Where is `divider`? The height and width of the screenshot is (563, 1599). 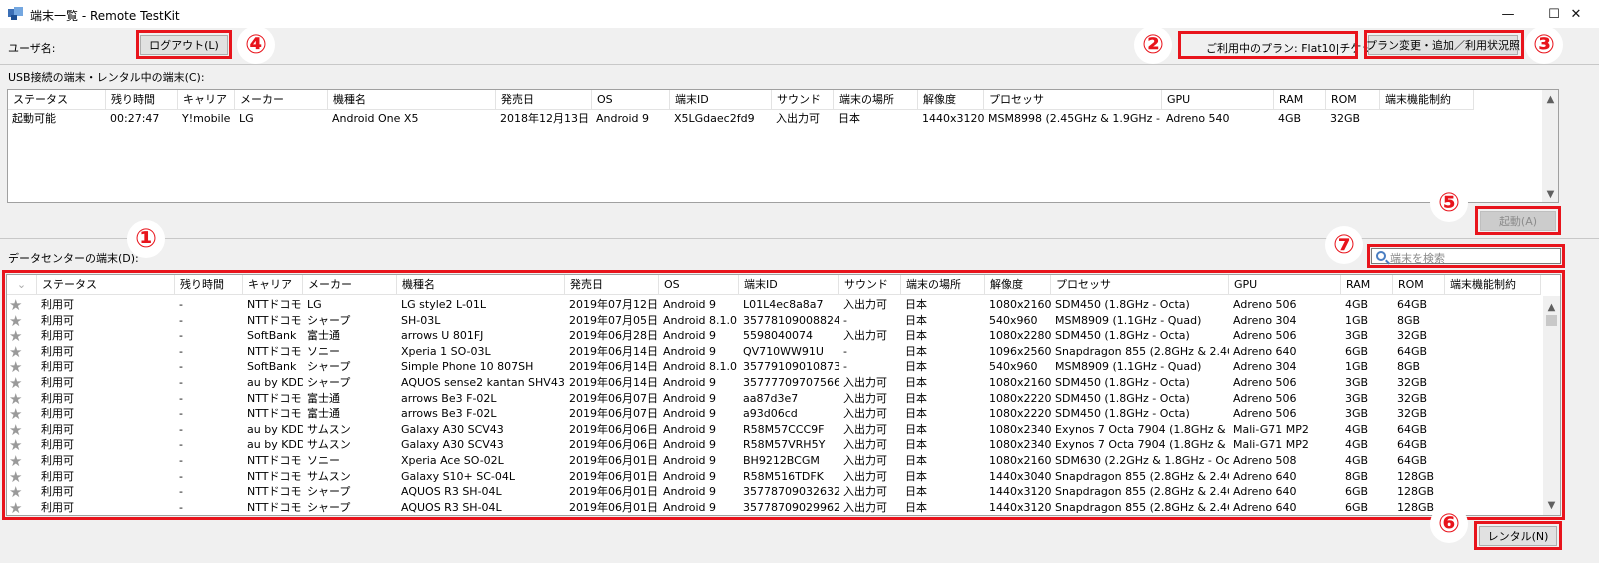 divider is located at coordinates (799, 64).